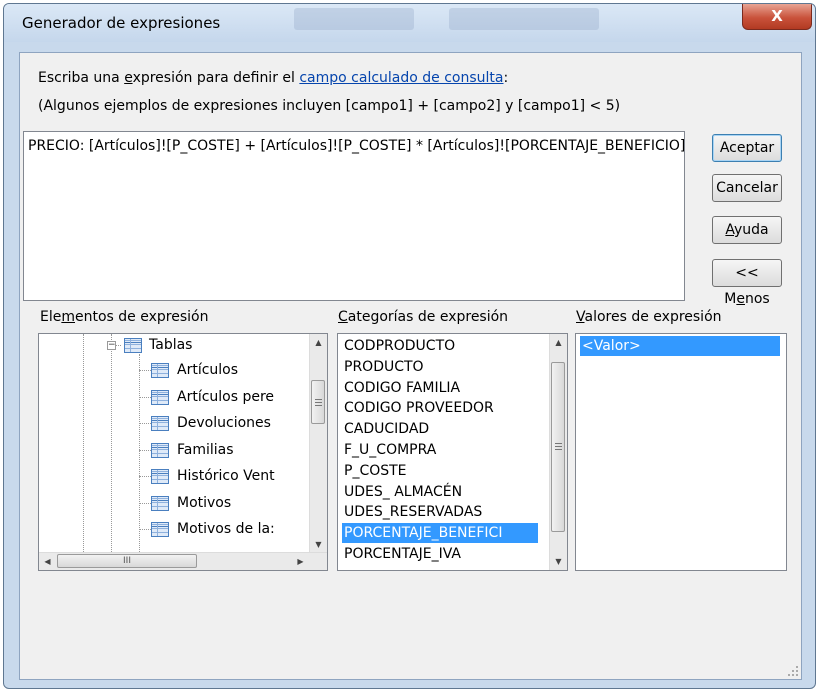 The width and height of the screenshot is (819, 692). I want to click on close-icon: X, so click(777, 16).